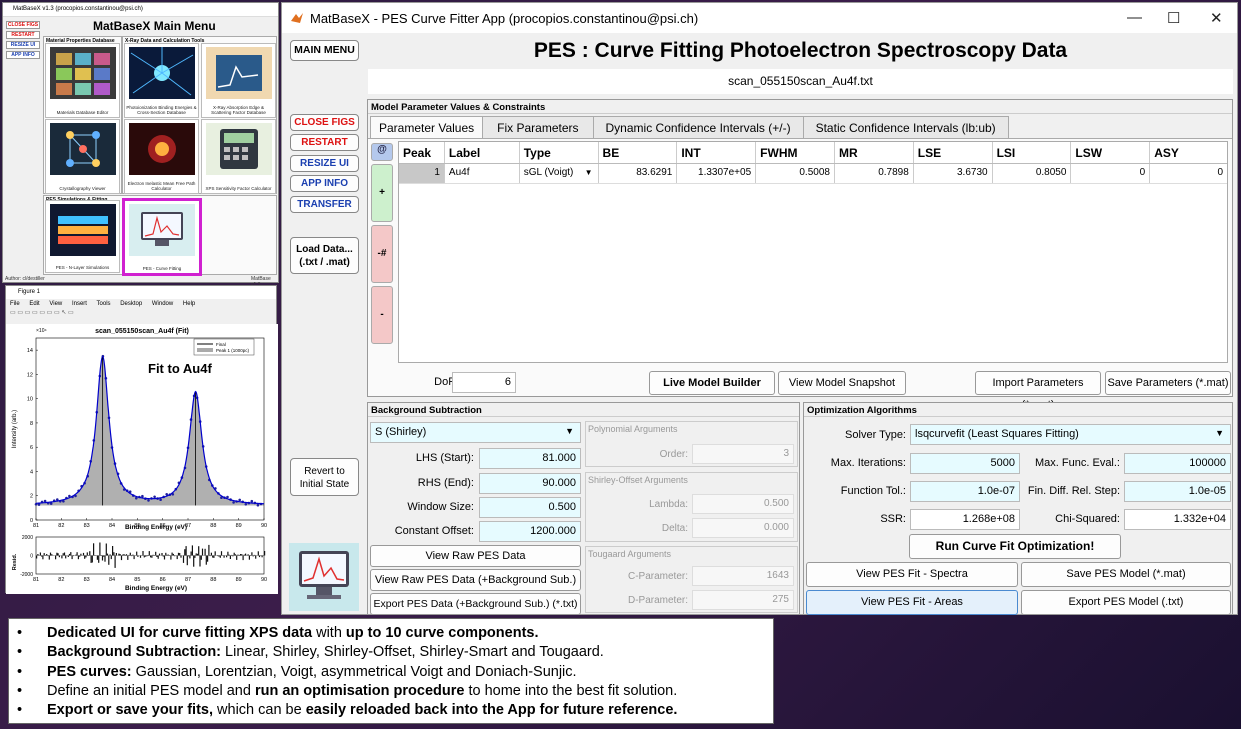 This screenshot has width=1241, height=729. Describe the element at coordinates (842, 383) in the screenshot. I see `view-model-snapshot-button: View Model Snapshot` at that location.